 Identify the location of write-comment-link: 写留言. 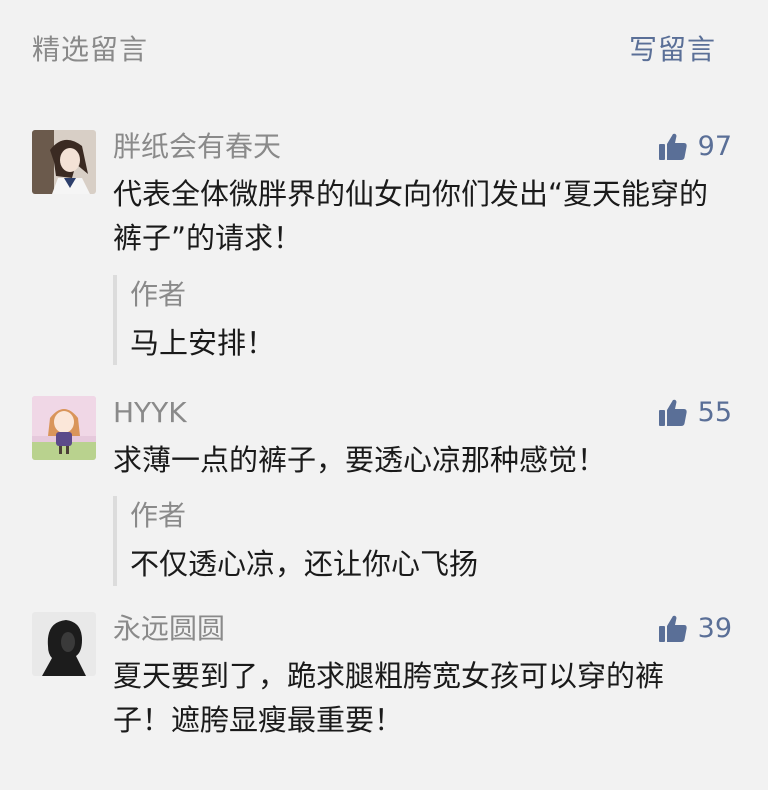
(672, 50).